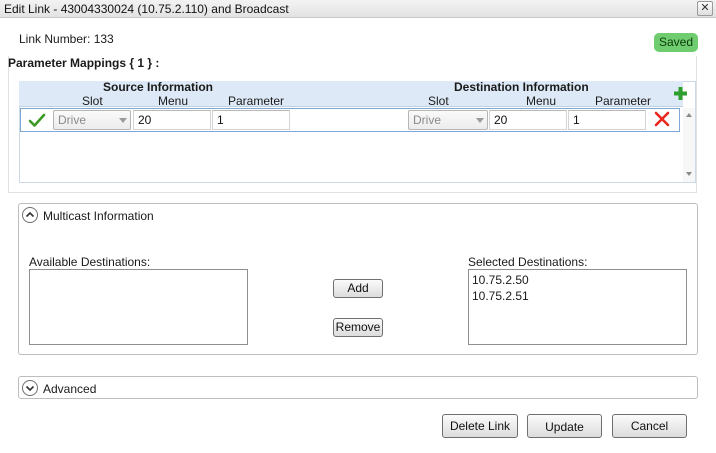 This screenshot has height=453, width=716. Describe the element at coordinates (689, 145) in the screenshot. I see `mappings-scrollbar` at that location.